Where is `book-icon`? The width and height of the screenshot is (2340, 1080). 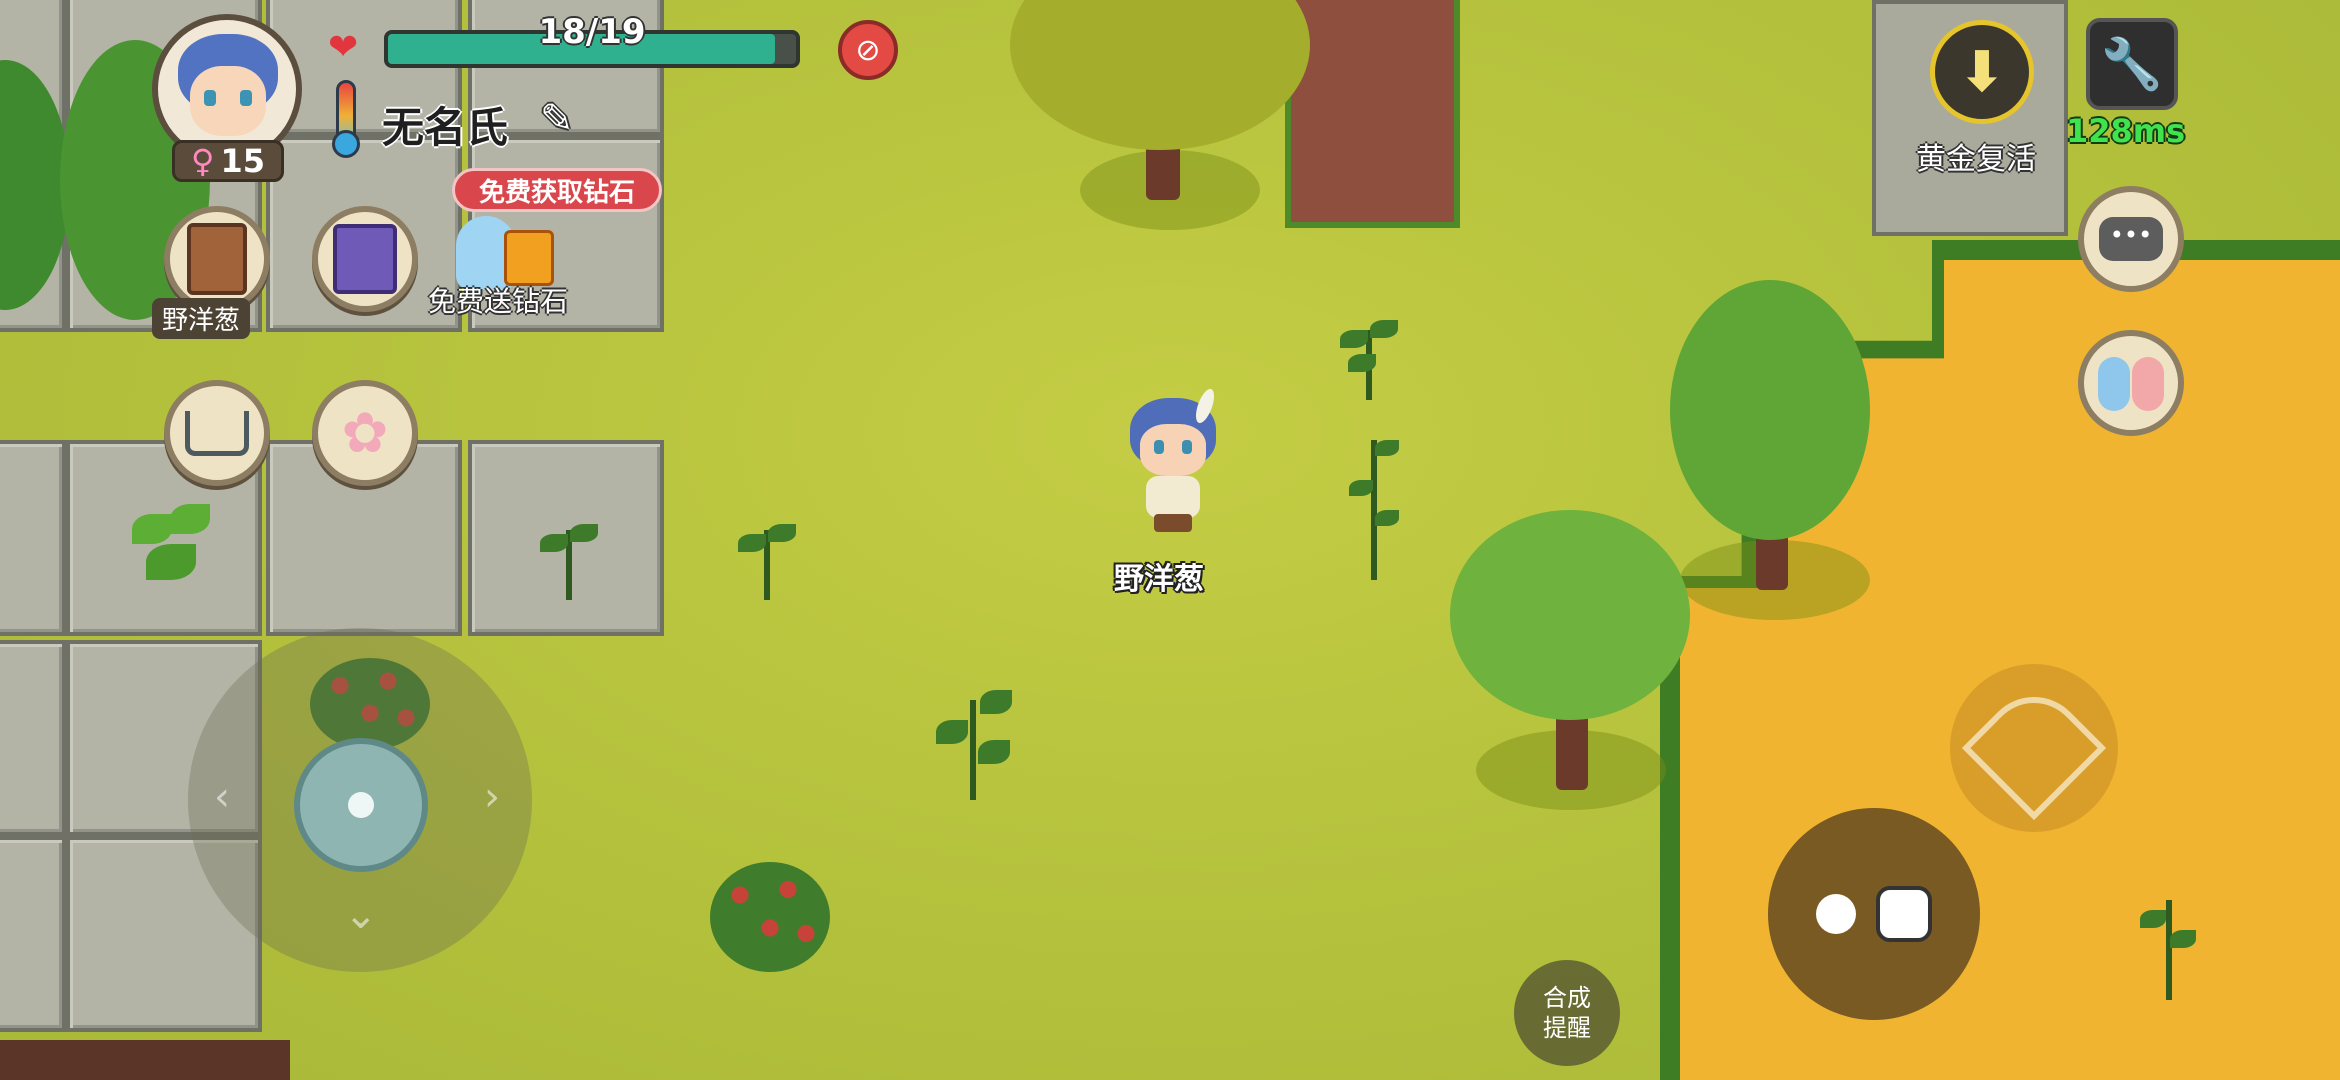
book-icon is located at coordinates (217, 259).